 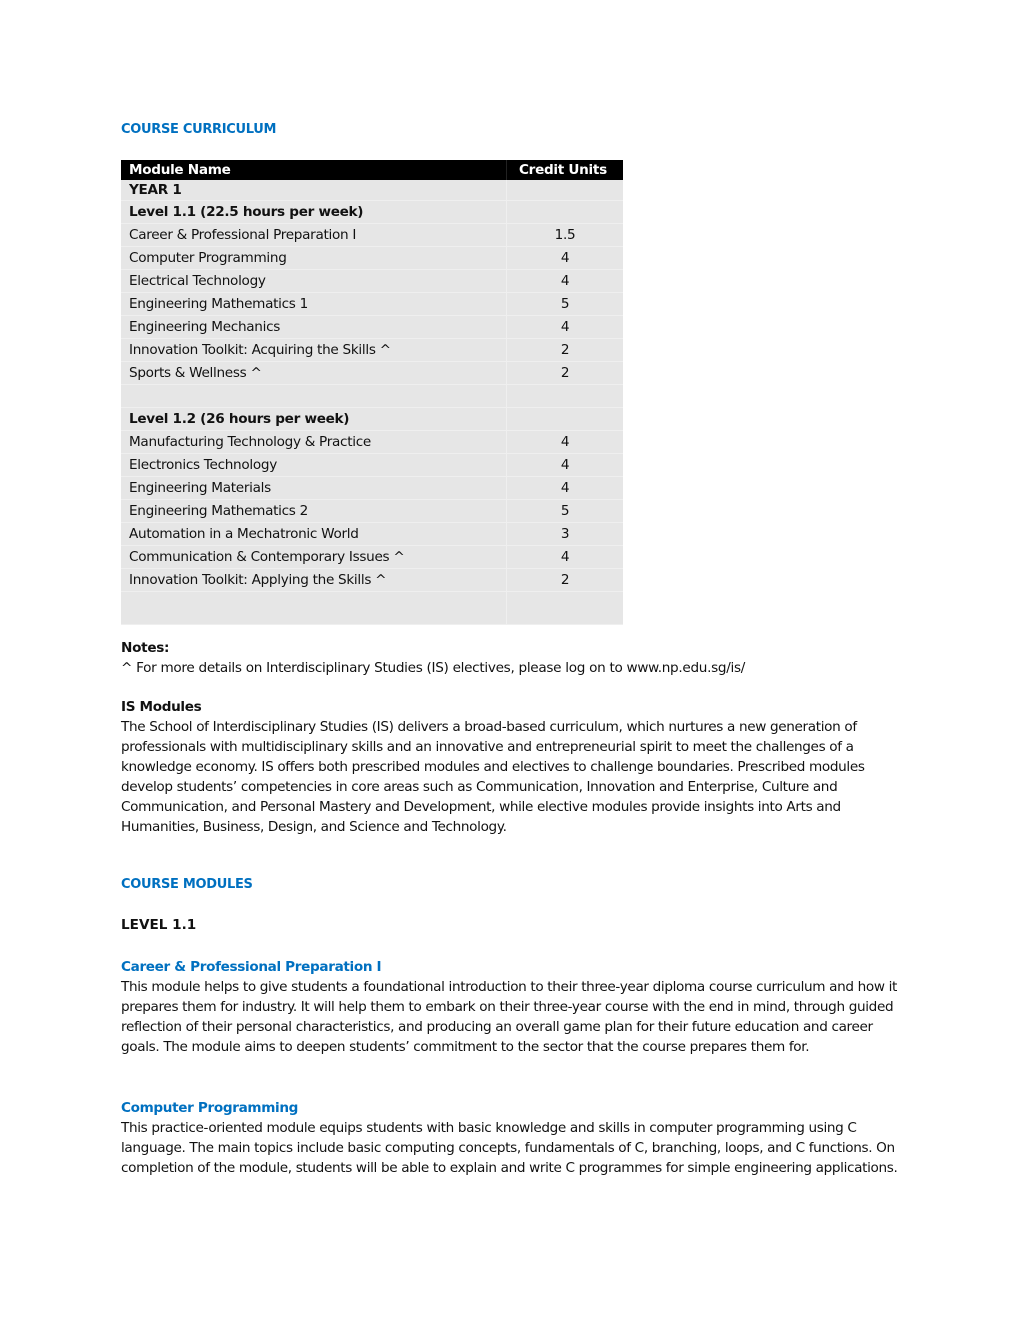 What do you see at coordinates (314, 304) in the screenshot?
I see `module-name: Engineering Mathematics 1` at bounding box center [314, 304].